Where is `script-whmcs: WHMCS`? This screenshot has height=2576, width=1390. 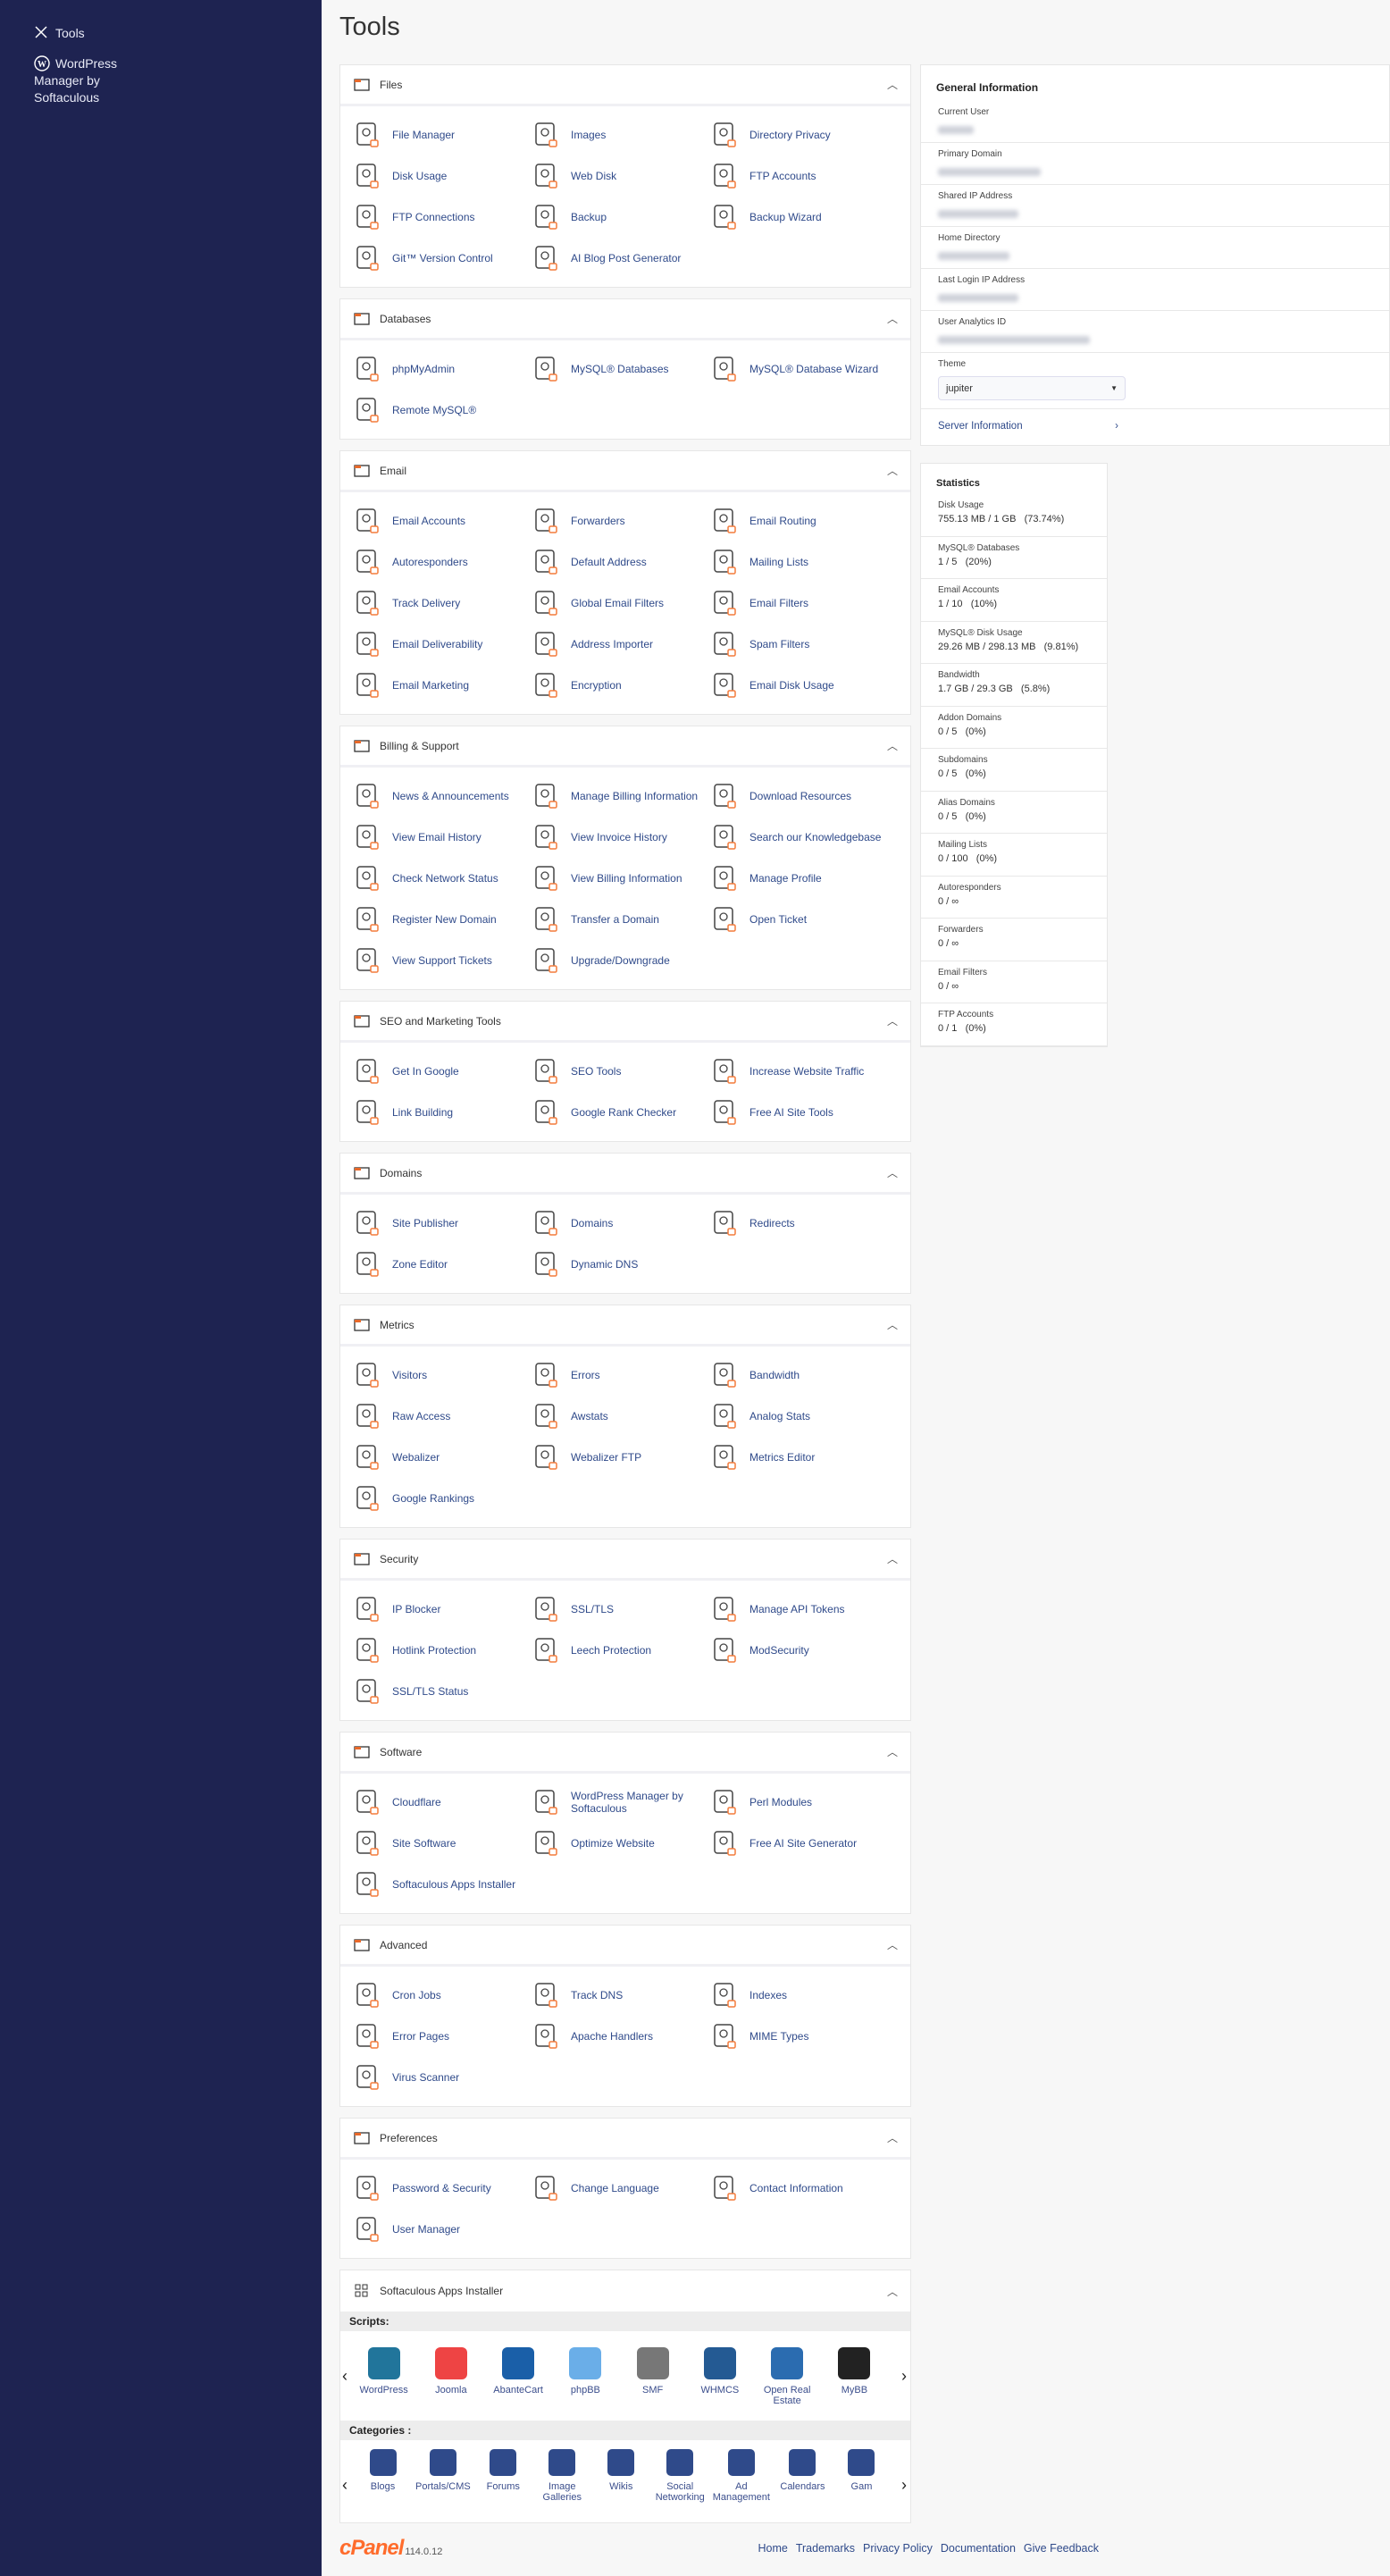 script-whmcs: WHMCS is located at coordinates (720, 2371).